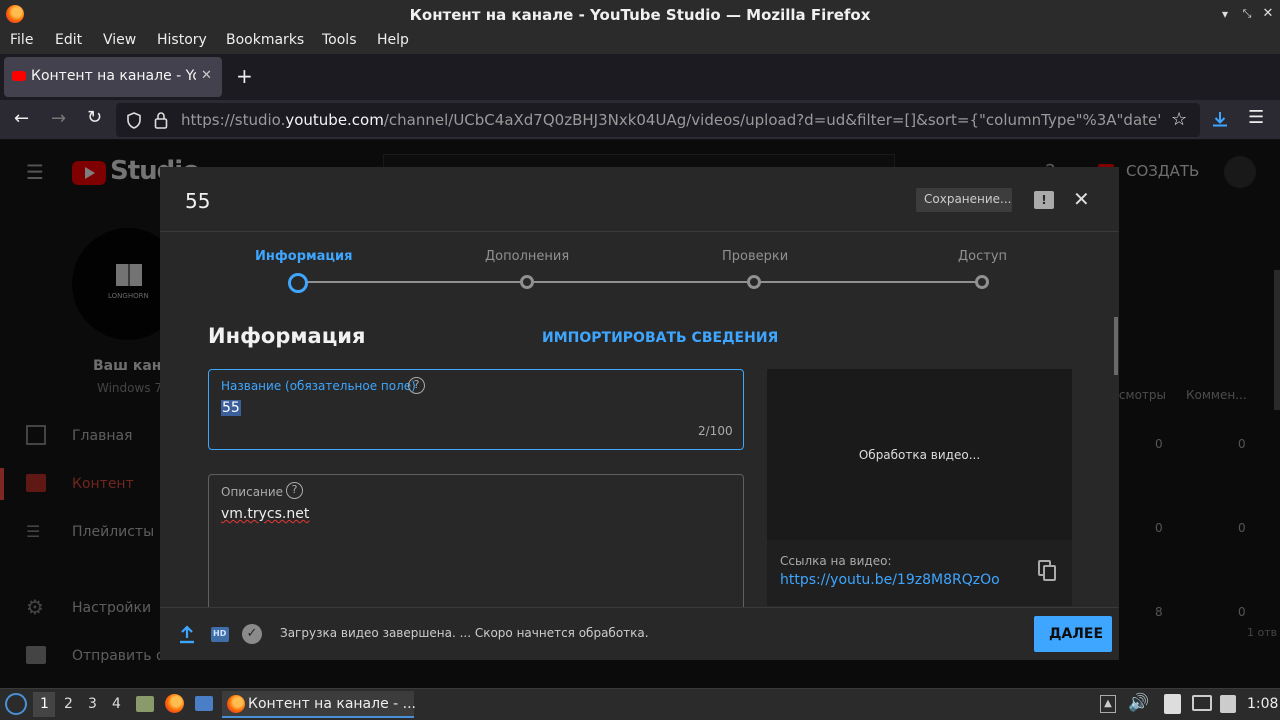  What do you see at coordinates (393, 40) in the screenshot?
I see `menu-help: Help` at bounding box center [393, 40].